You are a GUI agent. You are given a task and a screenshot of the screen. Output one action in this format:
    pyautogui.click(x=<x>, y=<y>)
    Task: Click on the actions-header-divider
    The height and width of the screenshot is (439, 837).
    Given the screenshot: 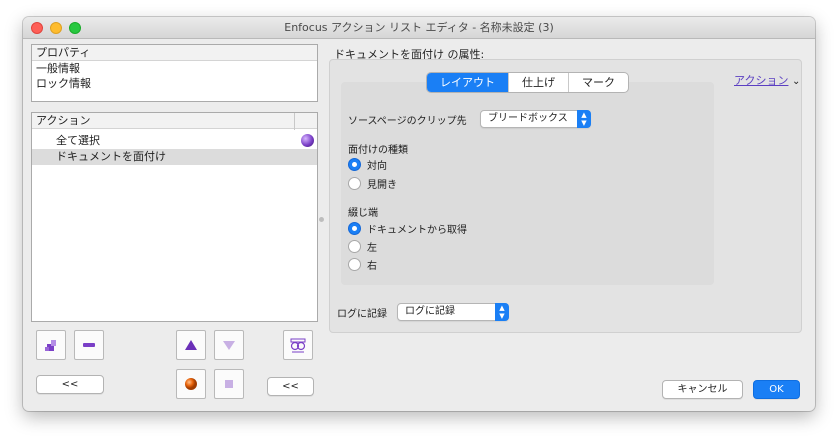 What is the action you would take?
    pyautogui.click(x=294, y=121)
    